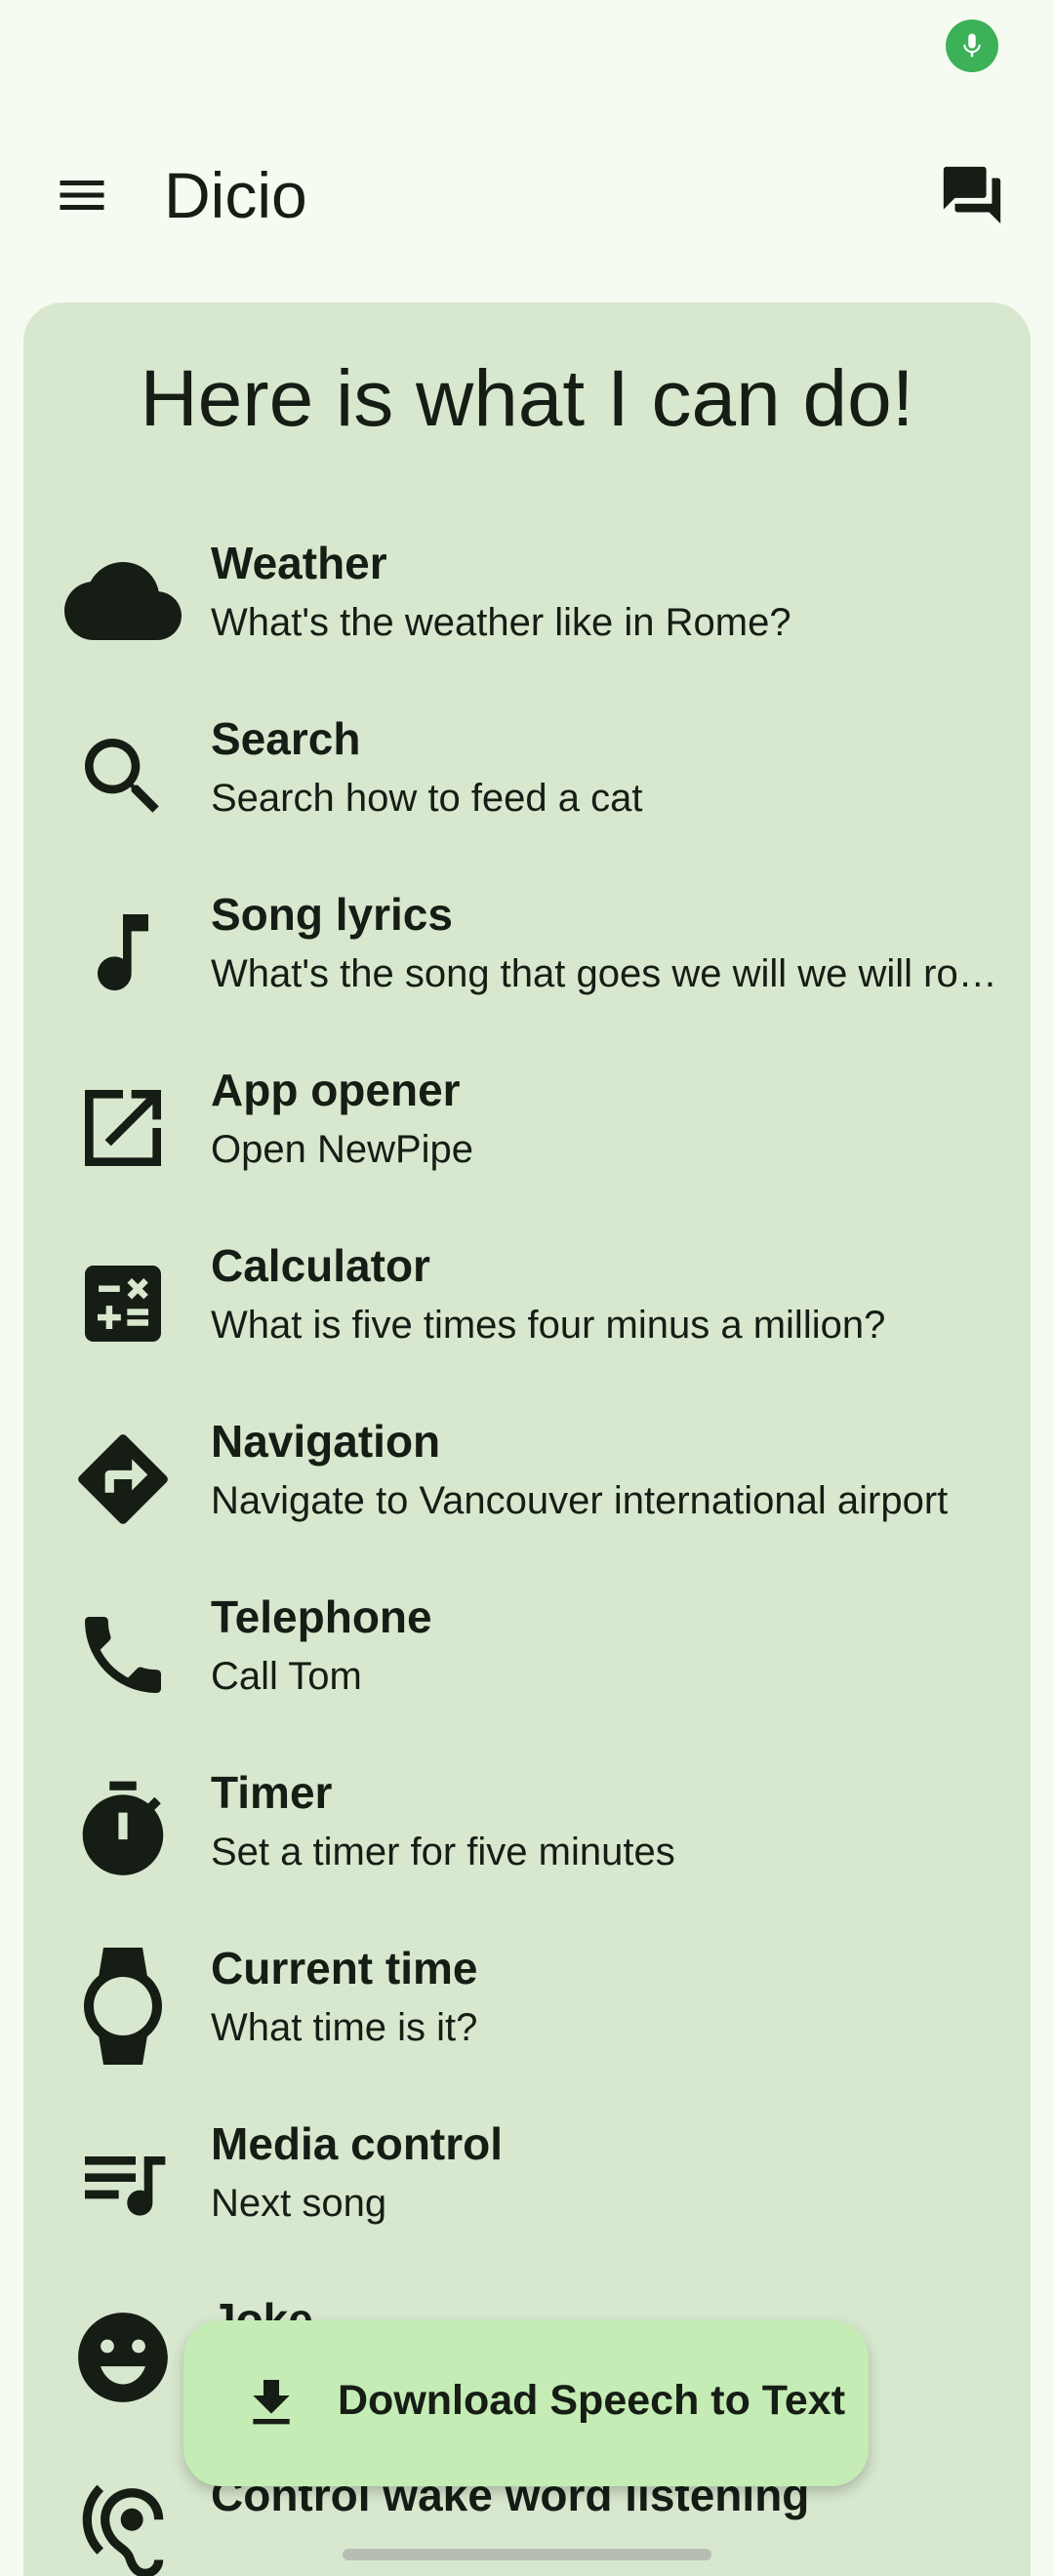  What do you see at coordinates (527, 2184) in the screenshot?
I see `skill-item-media-control: Media control Next song` at bounding box center [527, 2184].